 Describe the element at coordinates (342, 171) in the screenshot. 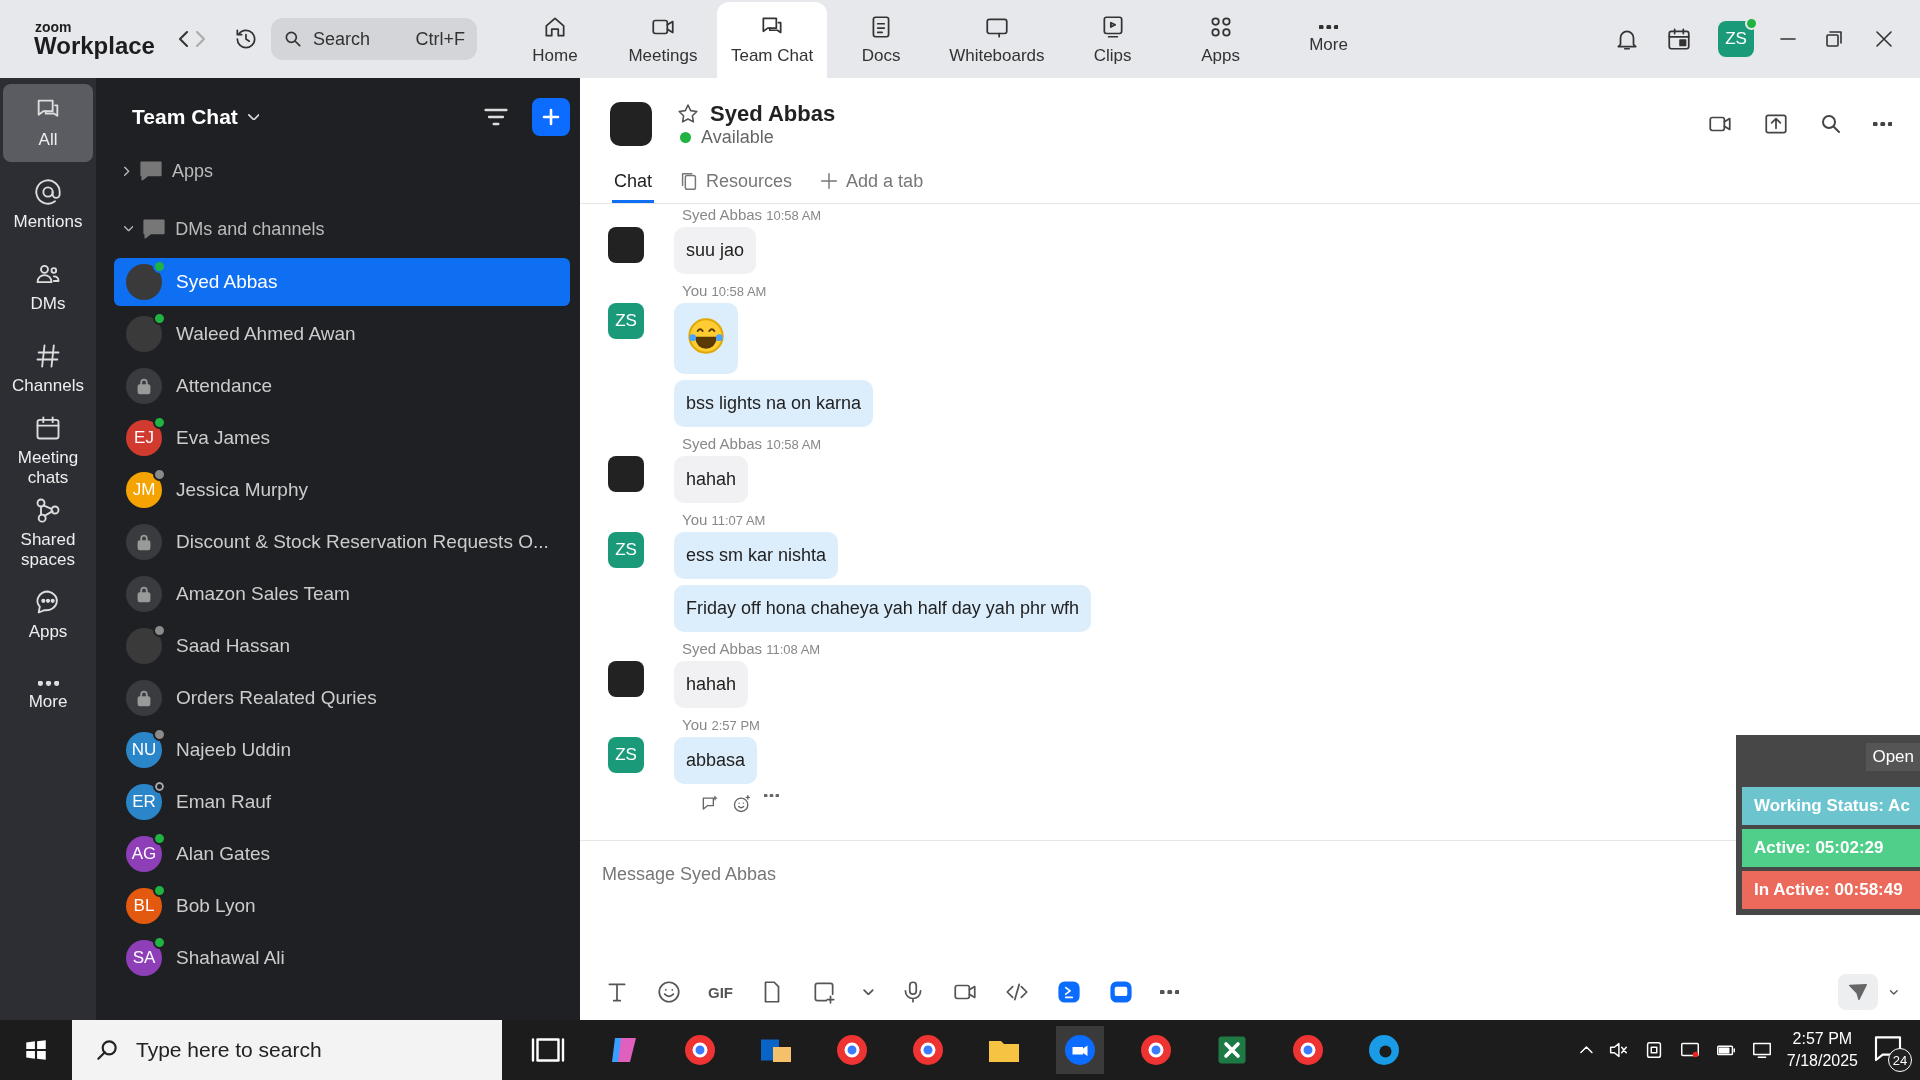

I see `section-header: Apps` at that location.